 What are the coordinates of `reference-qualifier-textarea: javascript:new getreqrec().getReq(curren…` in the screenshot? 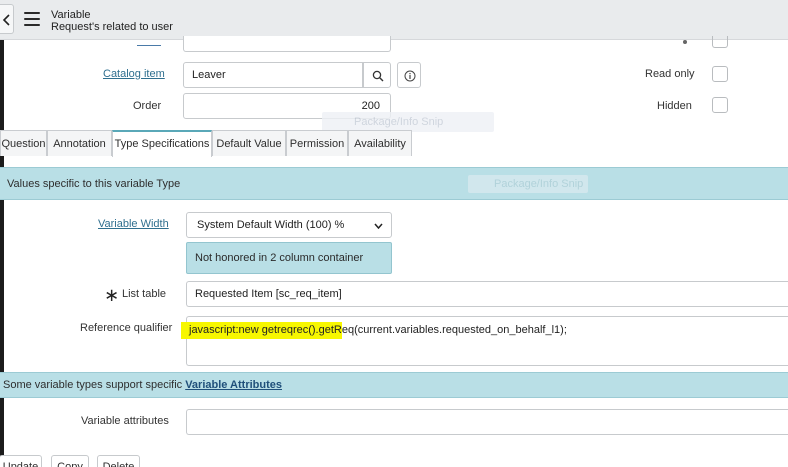 It's located at (484, 341).